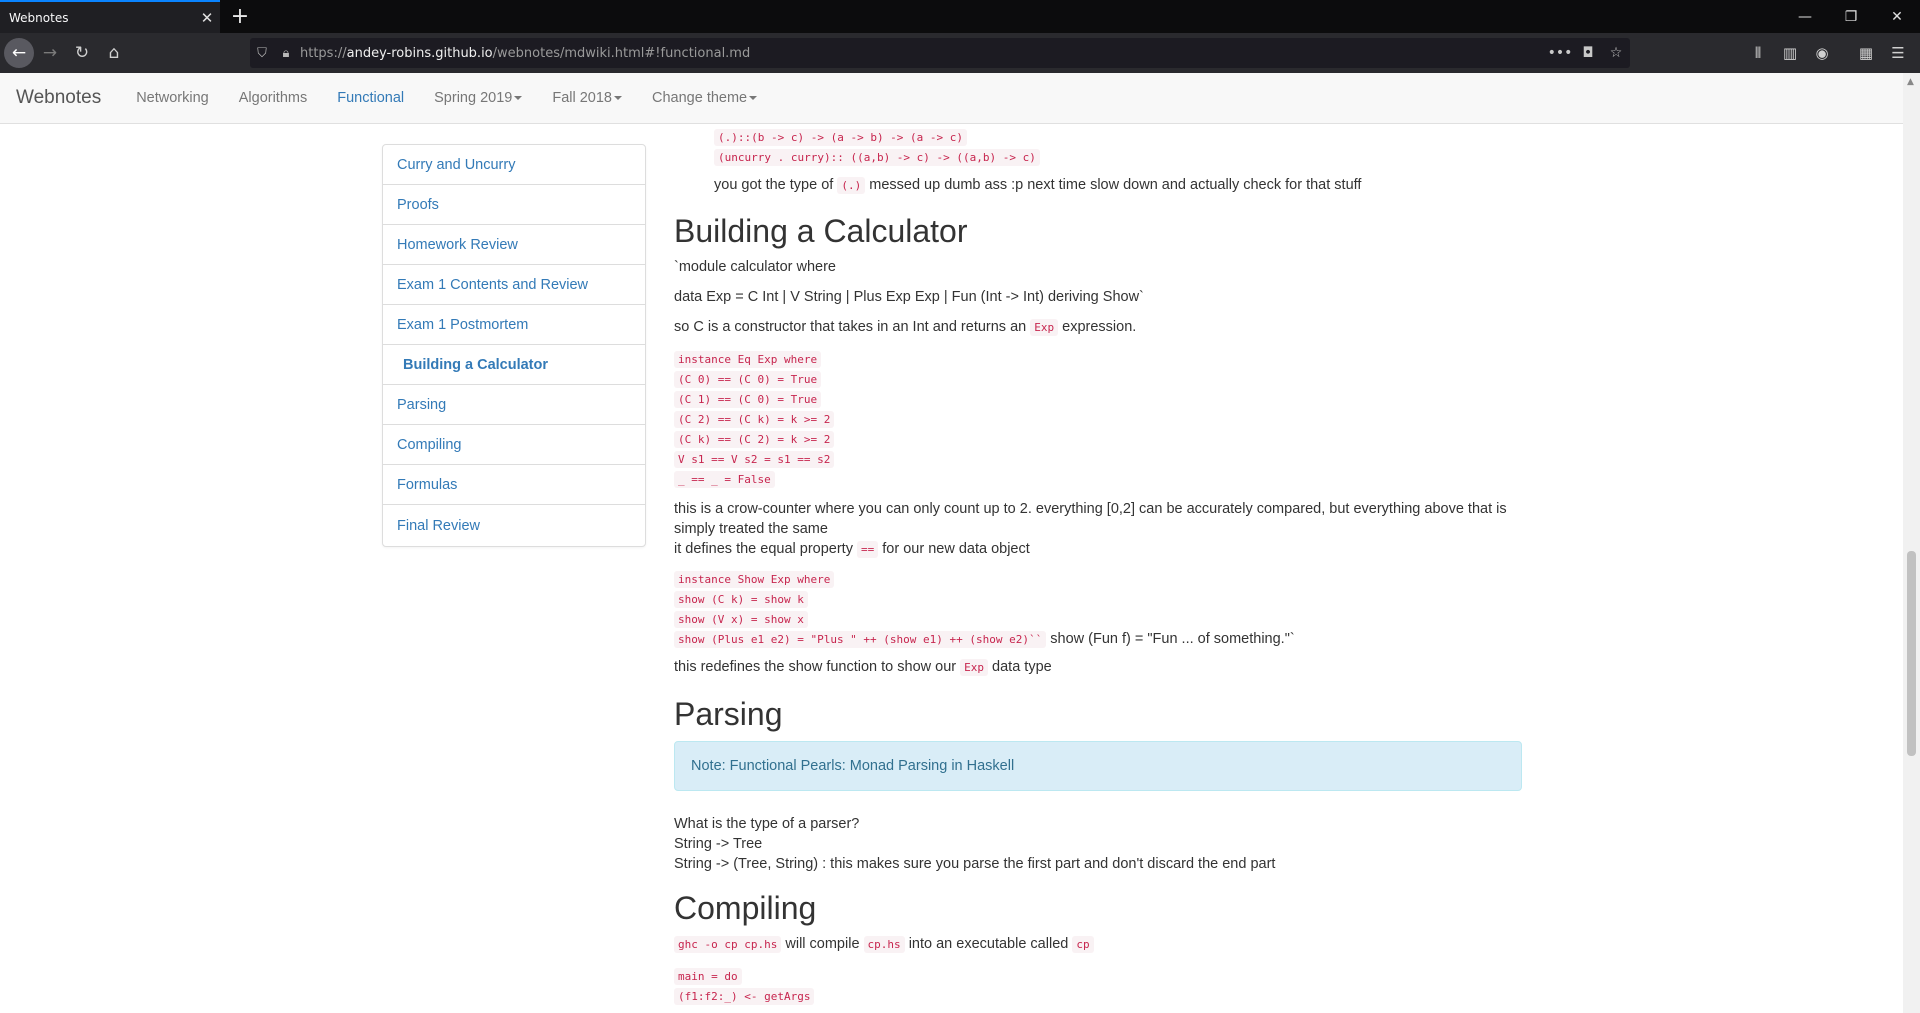 The height and width of the screenshot is (1013, 1920). I want to click on inline-code: cp.hs, so click(884, 944).